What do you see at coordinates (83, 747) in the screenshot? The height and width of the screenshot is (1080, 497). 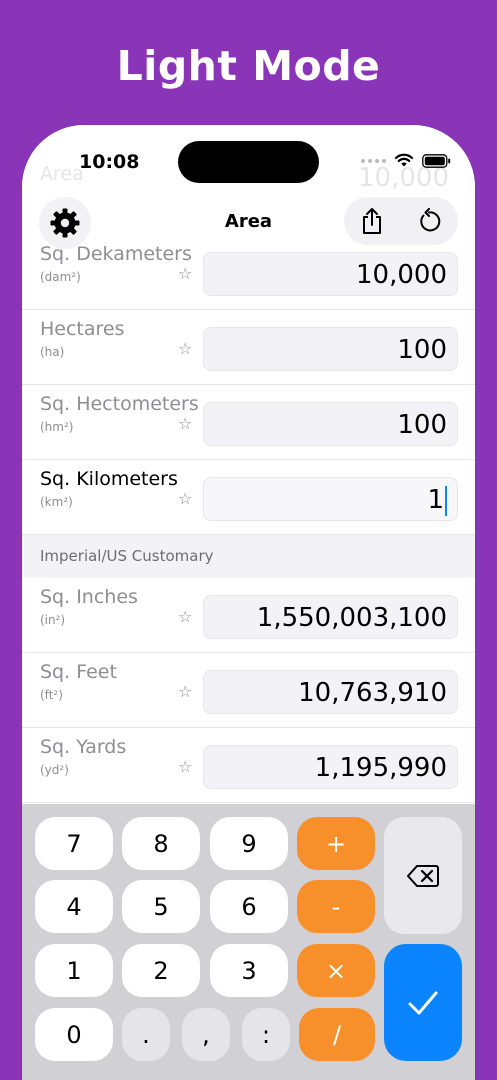 I see `unit-name: Sq. Yards` at bounding box center [83, 747].